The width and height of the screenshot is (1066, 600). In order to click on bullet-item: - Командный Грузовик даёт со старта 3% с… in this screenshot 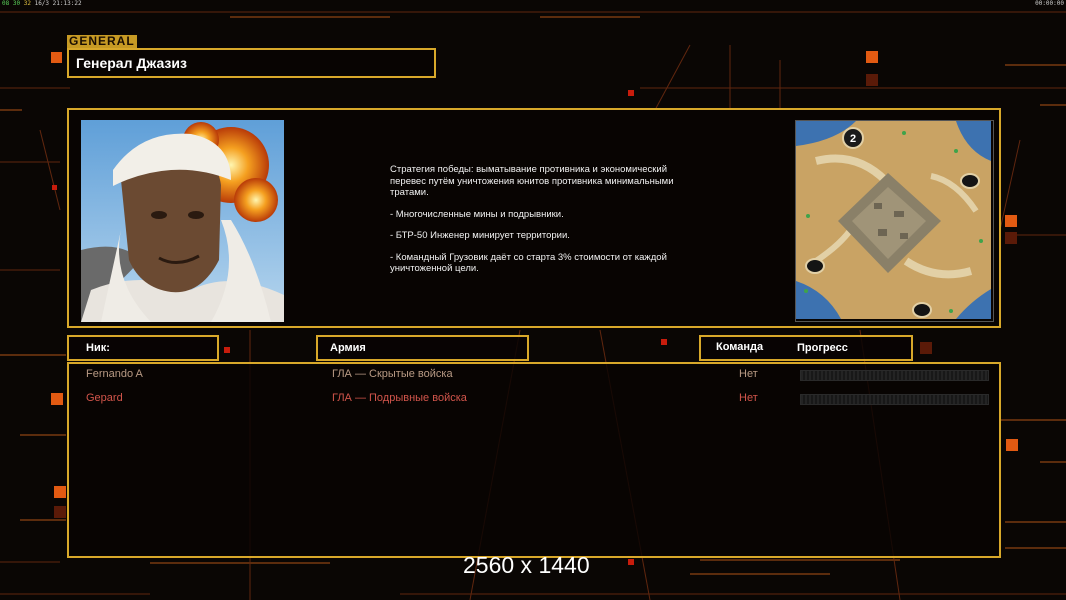, I will do `click(528, 263)`.